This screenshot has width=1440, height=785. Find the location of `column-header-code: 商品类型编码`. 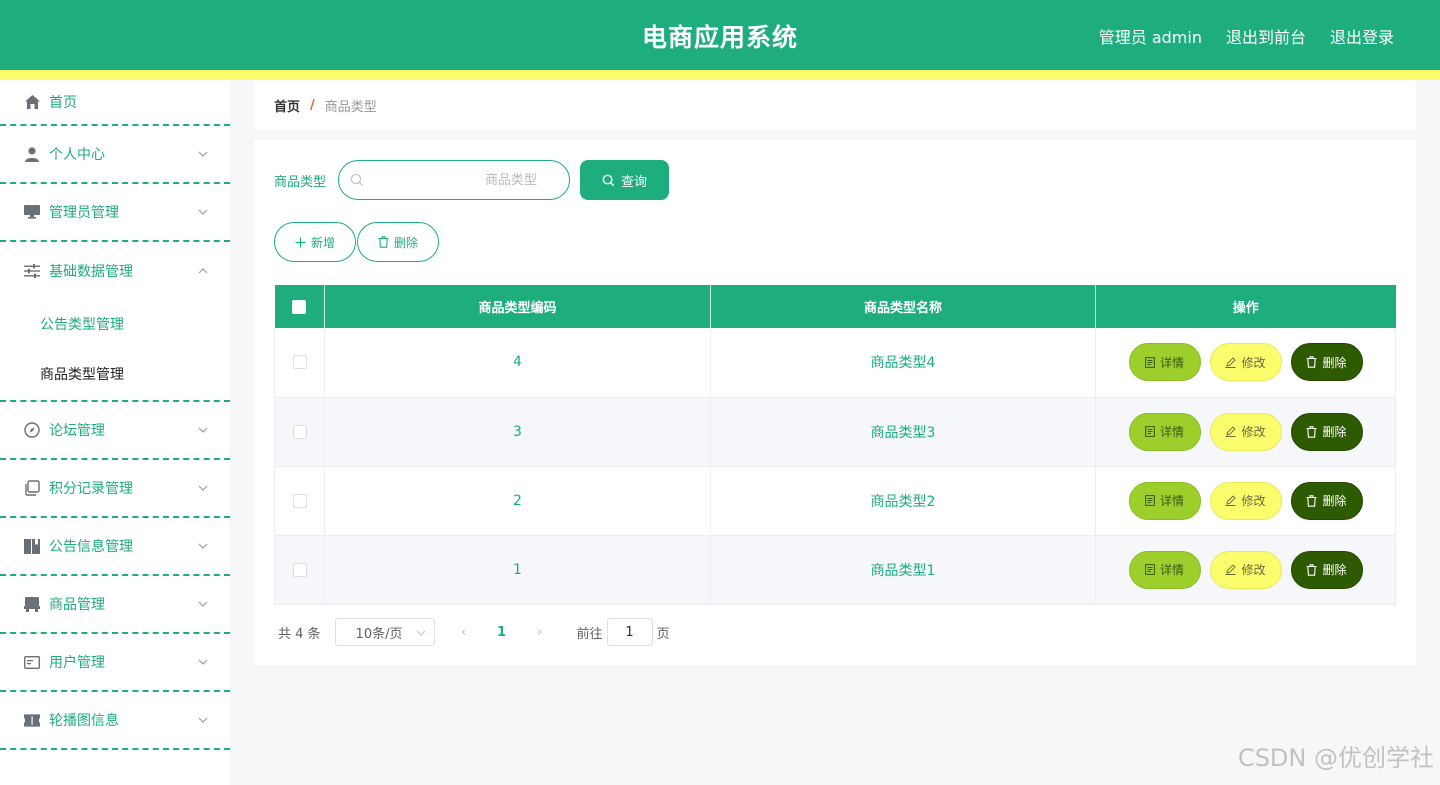

column-header-code: 商品类型编码 is located at coordinates (517, 306).